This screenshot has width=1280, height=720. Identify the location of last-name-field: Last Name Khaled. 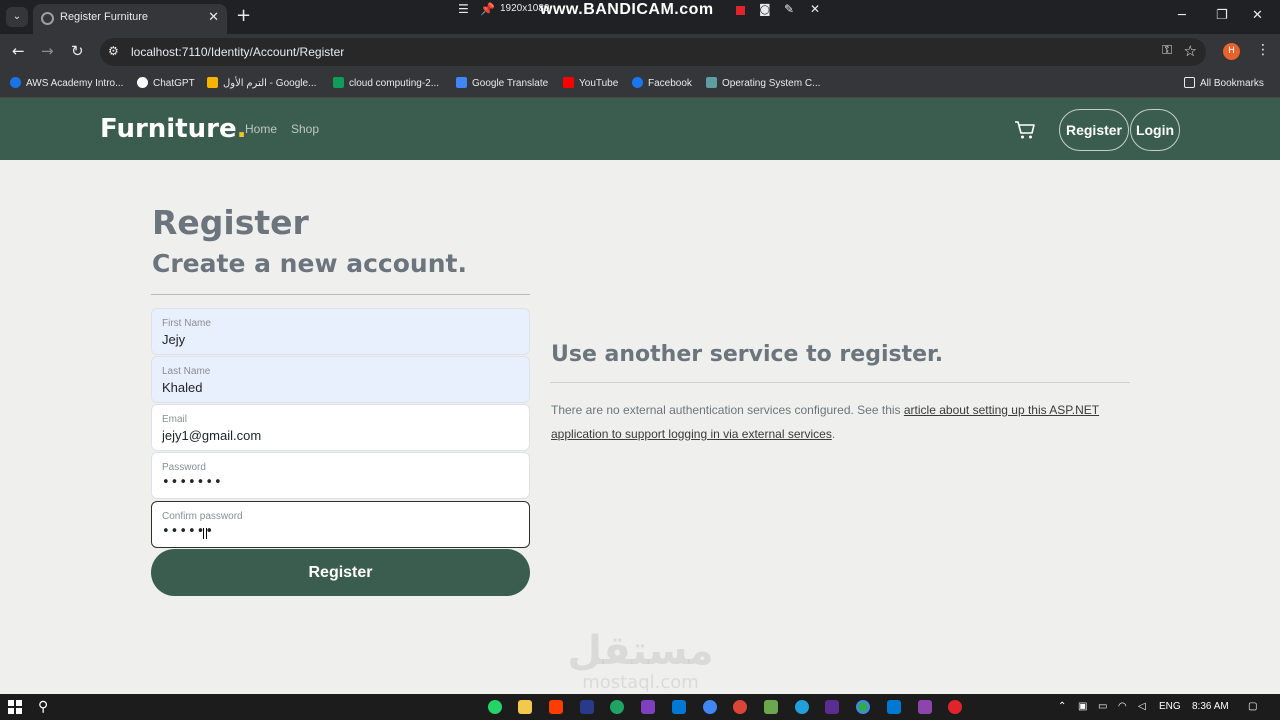
(340, 379).